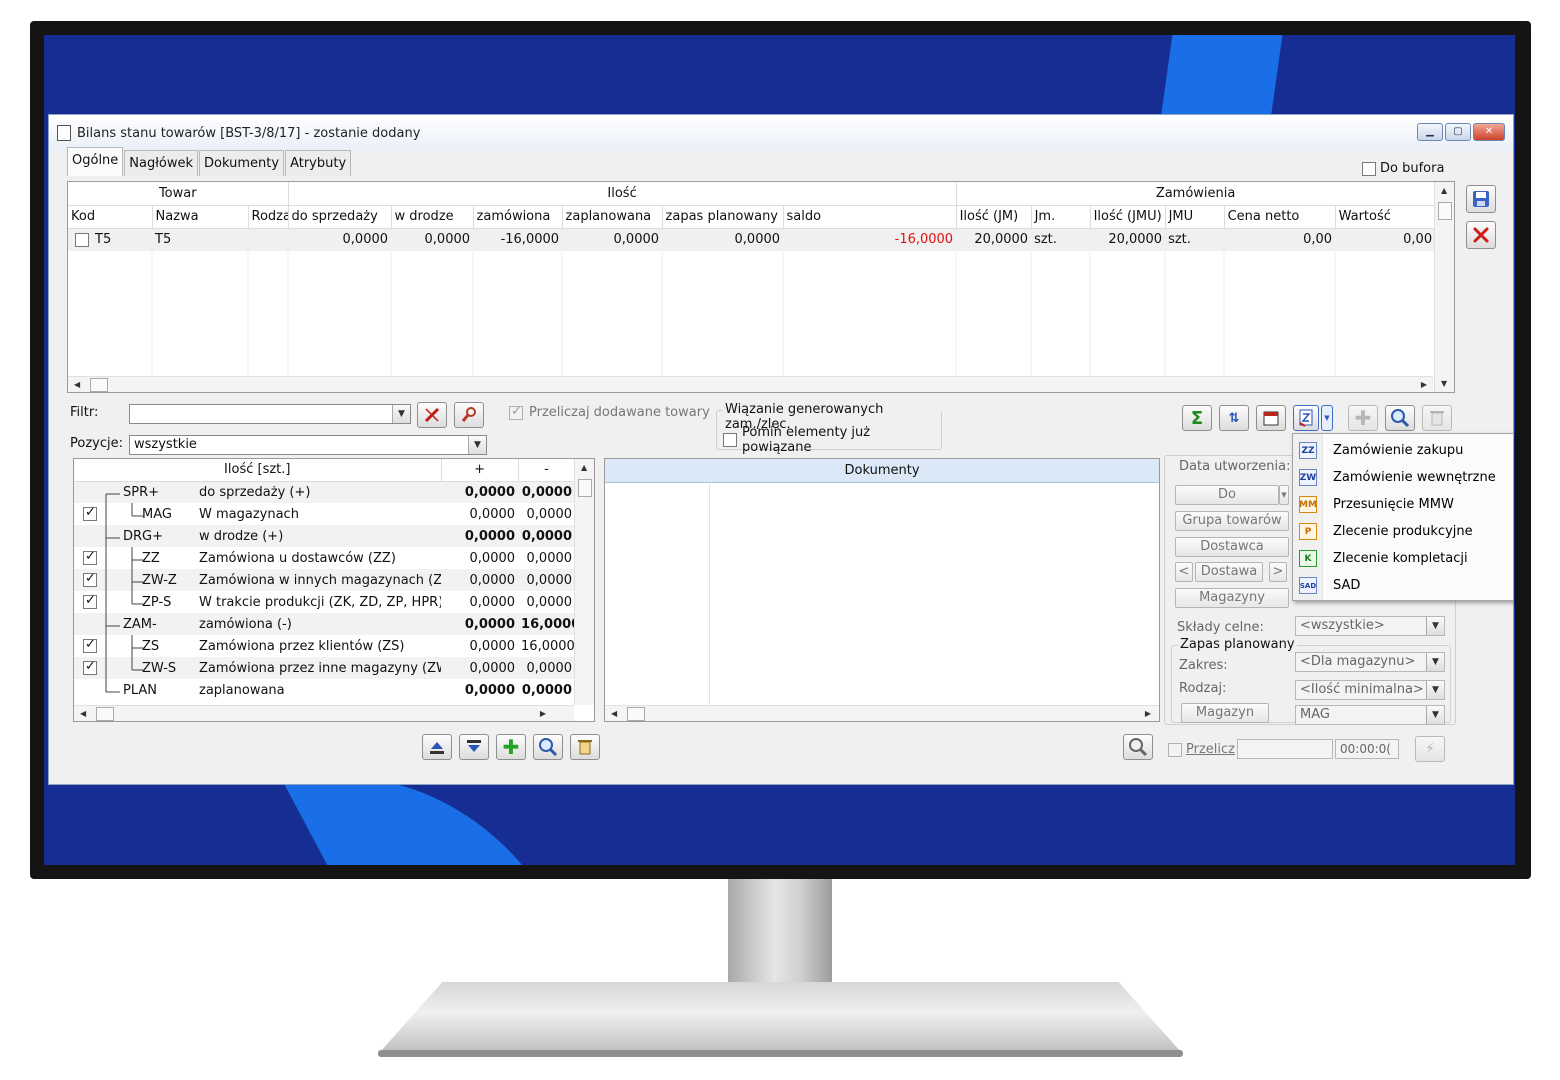  I want to click on pomin-option: Pomiń elementy już powiązane, so click(832, 440).